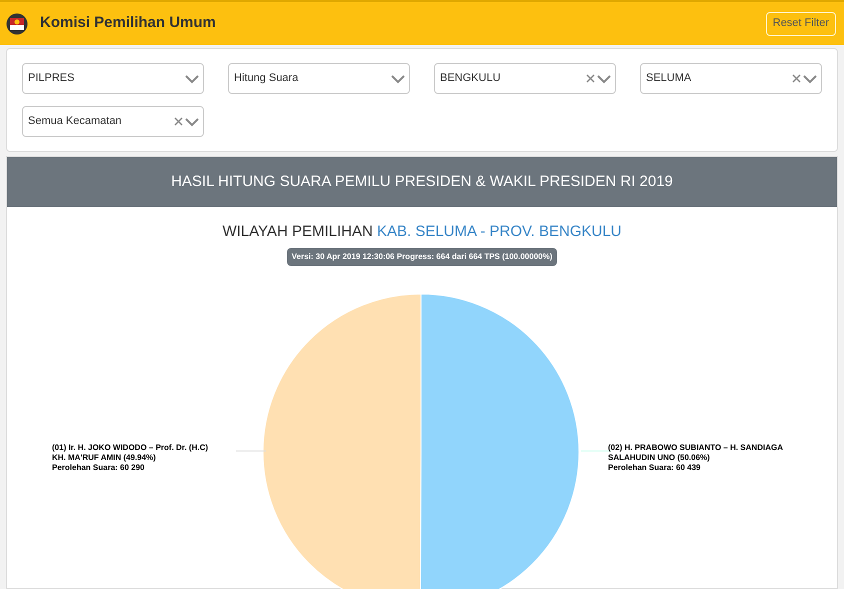 This screenshot has width=844, height=589. Describe the element at coordinates (731, 78) in the screenshot. I see `select-field: SELUMA` at that location.